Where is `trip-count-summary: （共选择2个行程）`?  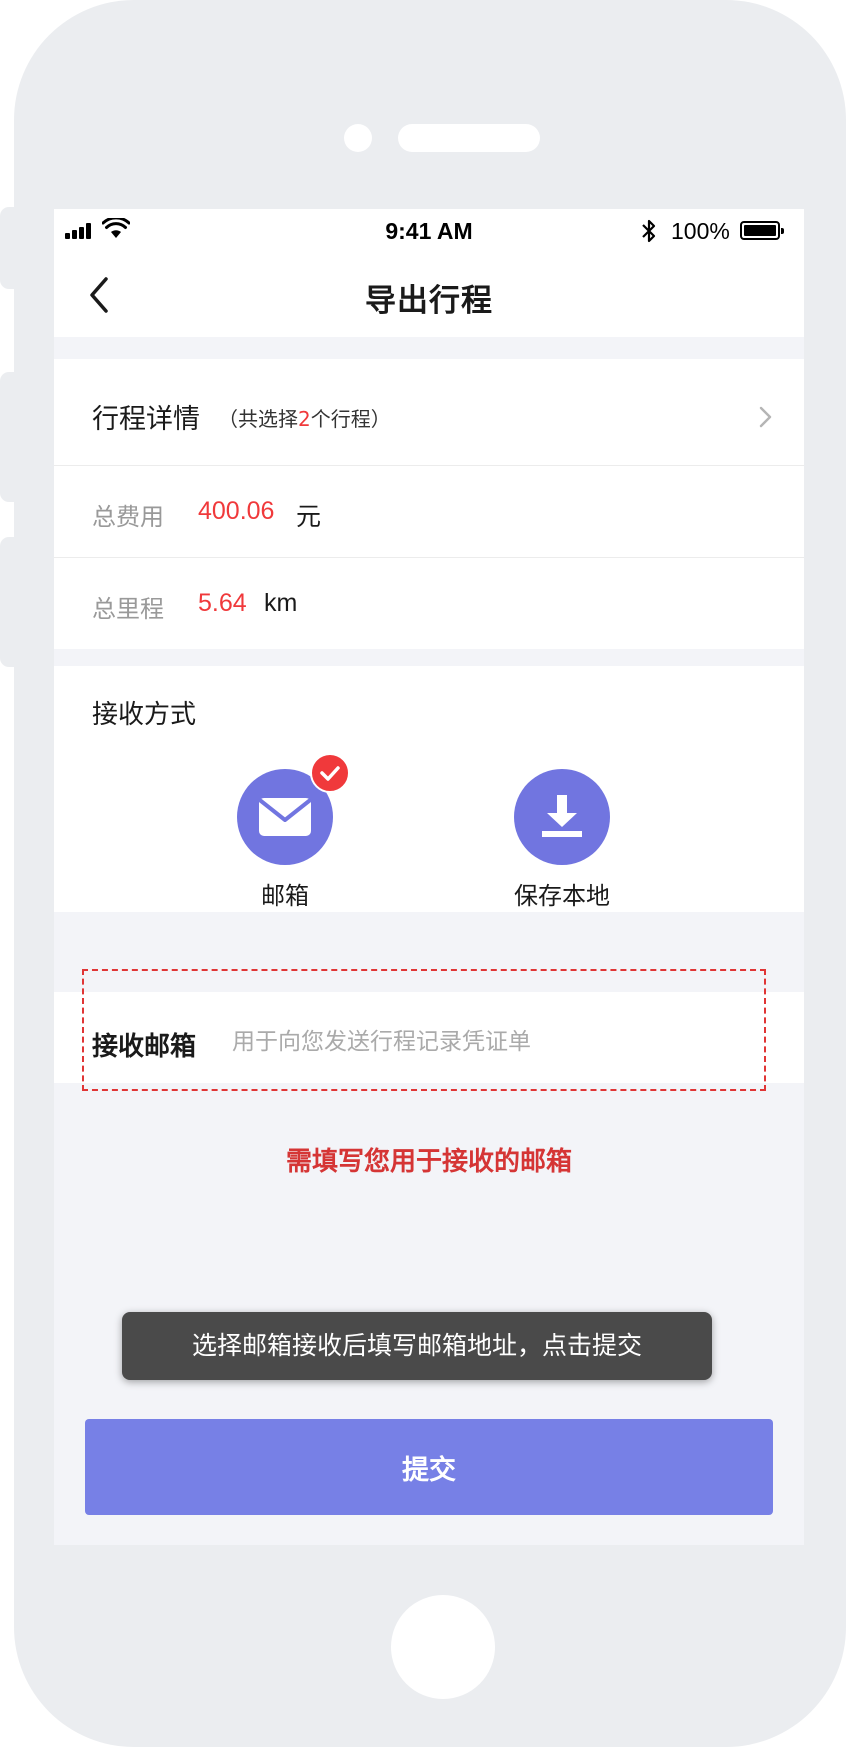 trip-count-summary: （共选择2个行程） is located at coordinates (304, 419).